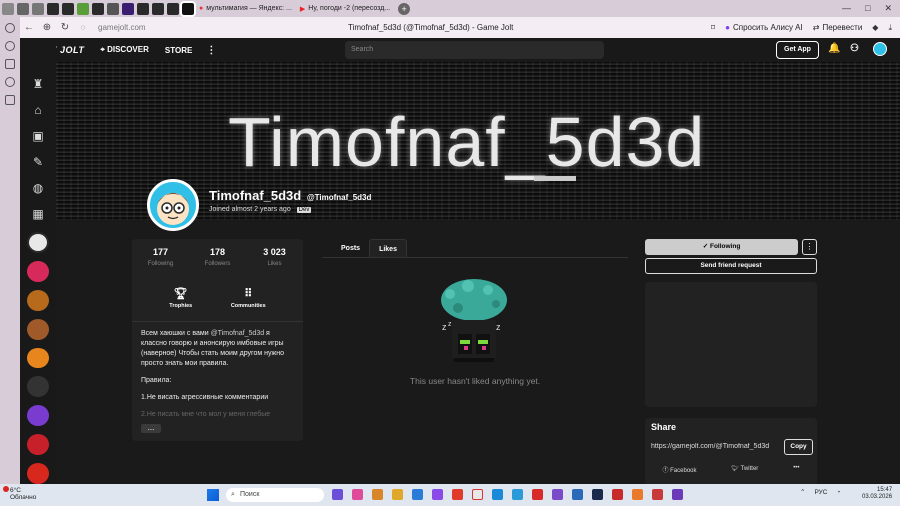 Image resolution: width=900 pixels, height=506 pixels. Describe the element at coordinates (867, 8) in the screenshot. I see `maximize-icon: □` at that location.